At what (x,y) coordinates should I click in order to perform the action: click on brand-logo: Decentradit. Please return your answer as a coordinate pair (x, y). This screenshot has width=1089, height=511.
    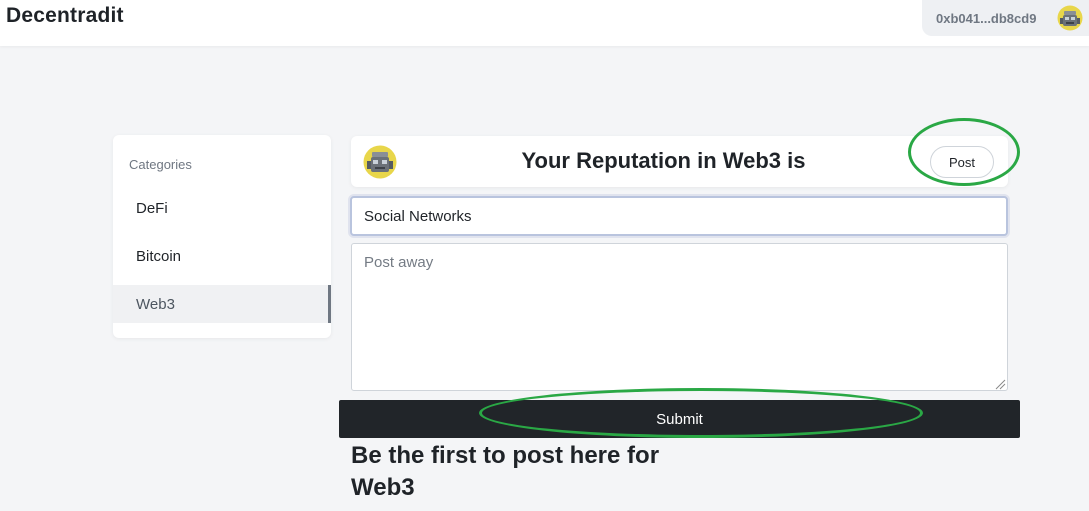
    Looking at the image, I should click on (65, 16).